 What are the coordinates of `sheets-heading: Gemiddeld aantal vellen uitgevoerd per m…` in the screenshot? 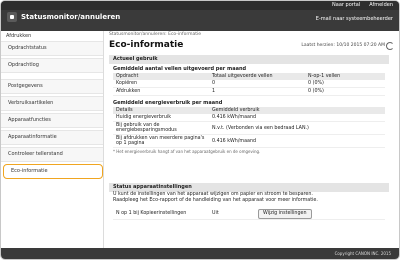 It's located at (180, 69).